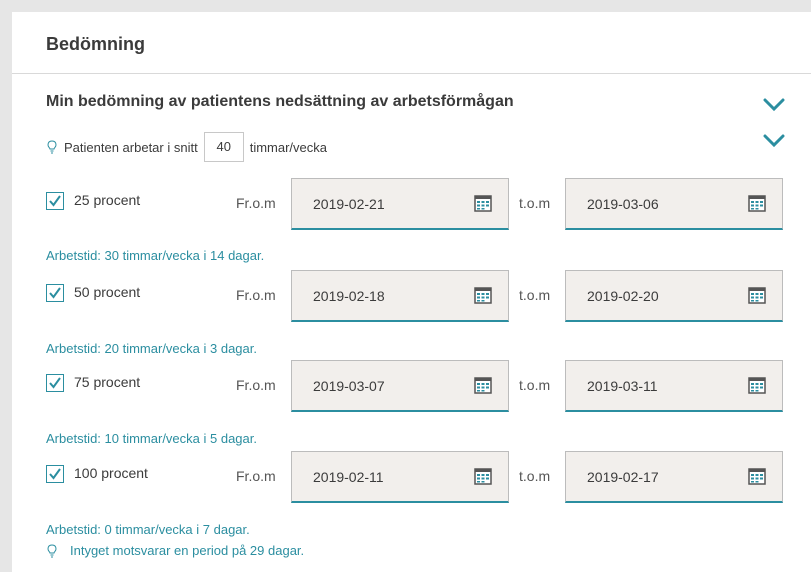 The width and height of the screenshot is (811, 572). What do you see at coordinates (288, 147) in the screenshot?
I see `hours-suffix: timmar/vecka` at bounding box center [288, 147].